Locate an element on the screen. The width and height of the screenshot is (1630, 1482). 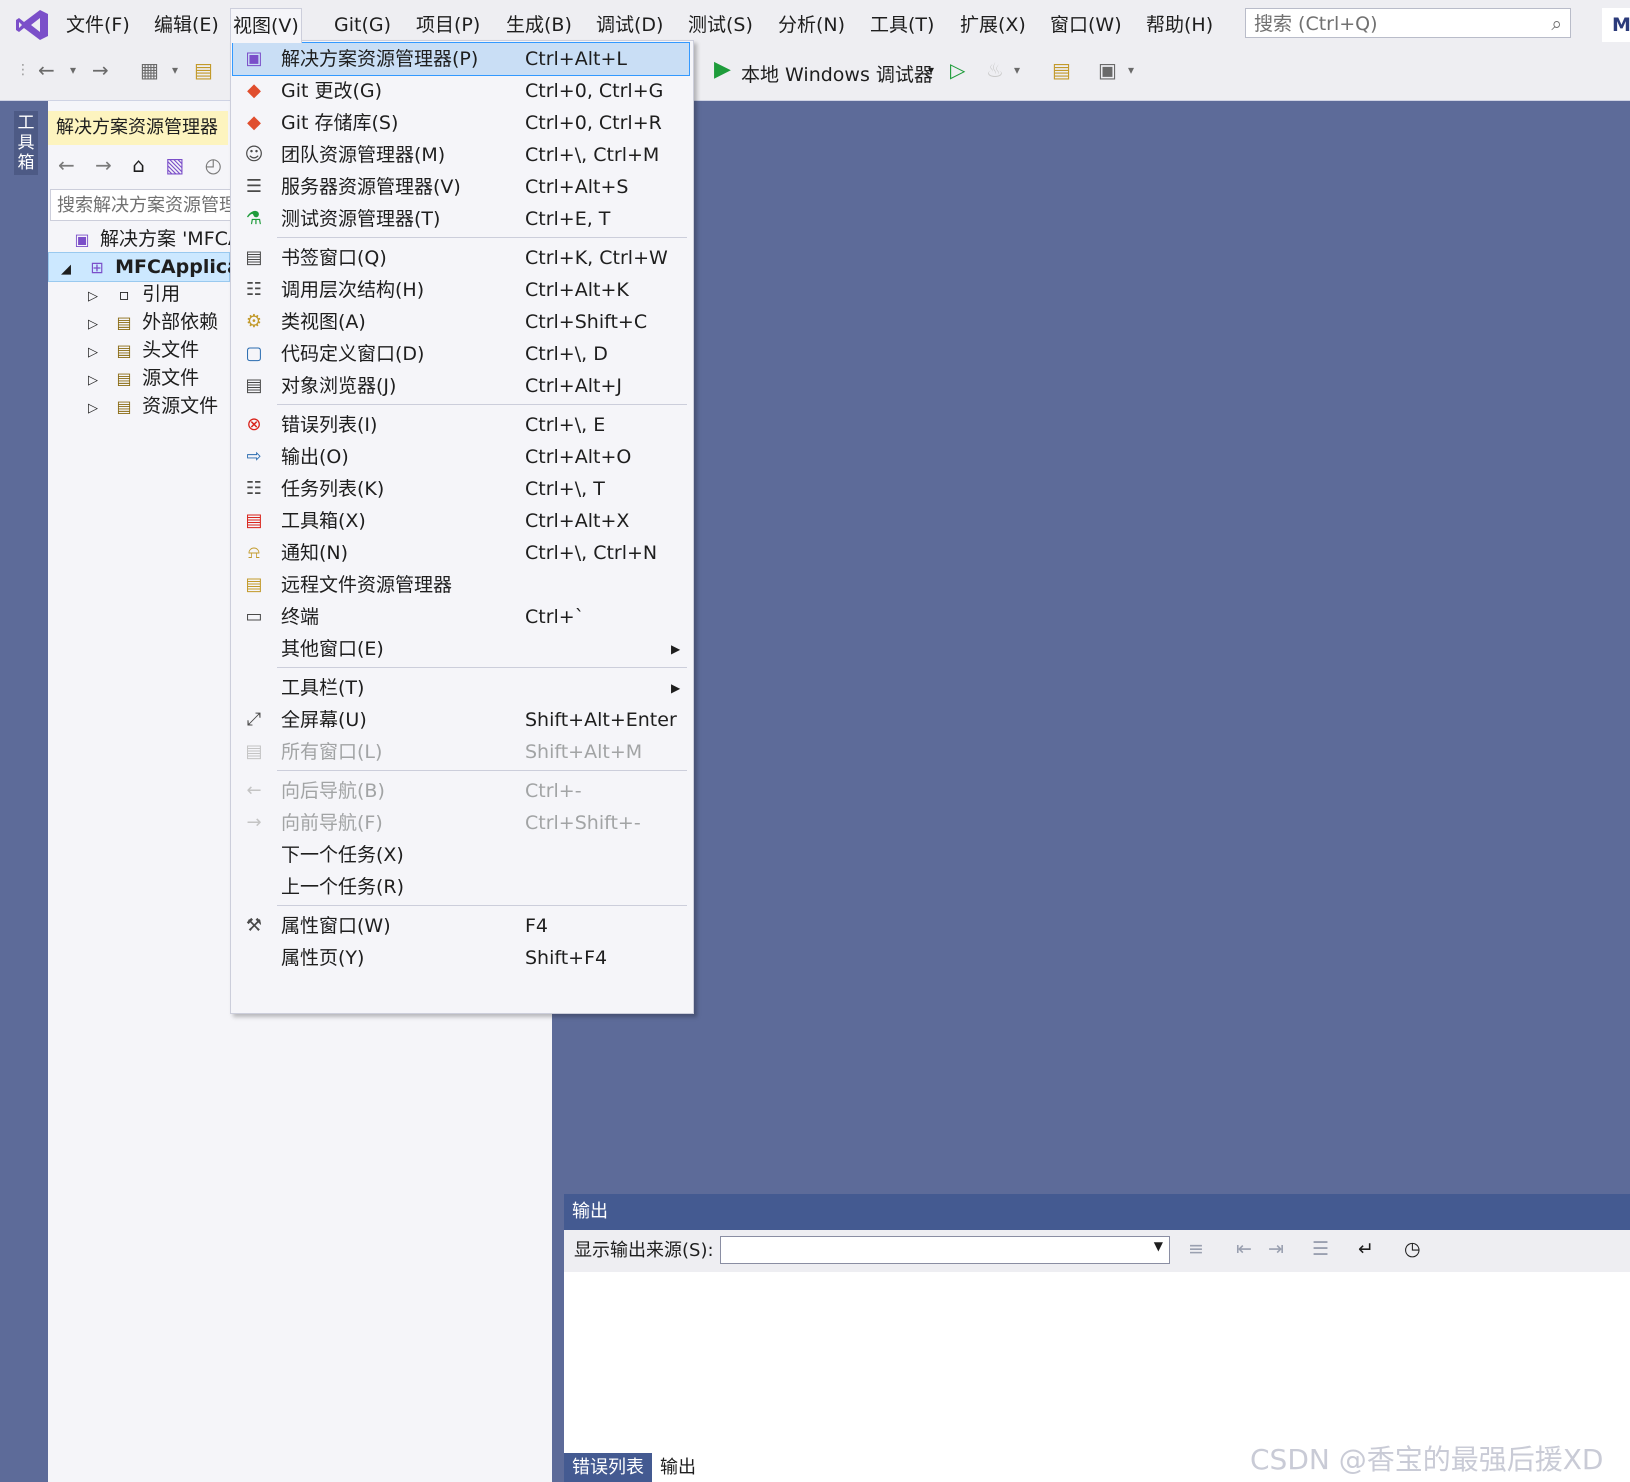
previous-message-icon: ⇤ is located at coordinates (1244, 1249).